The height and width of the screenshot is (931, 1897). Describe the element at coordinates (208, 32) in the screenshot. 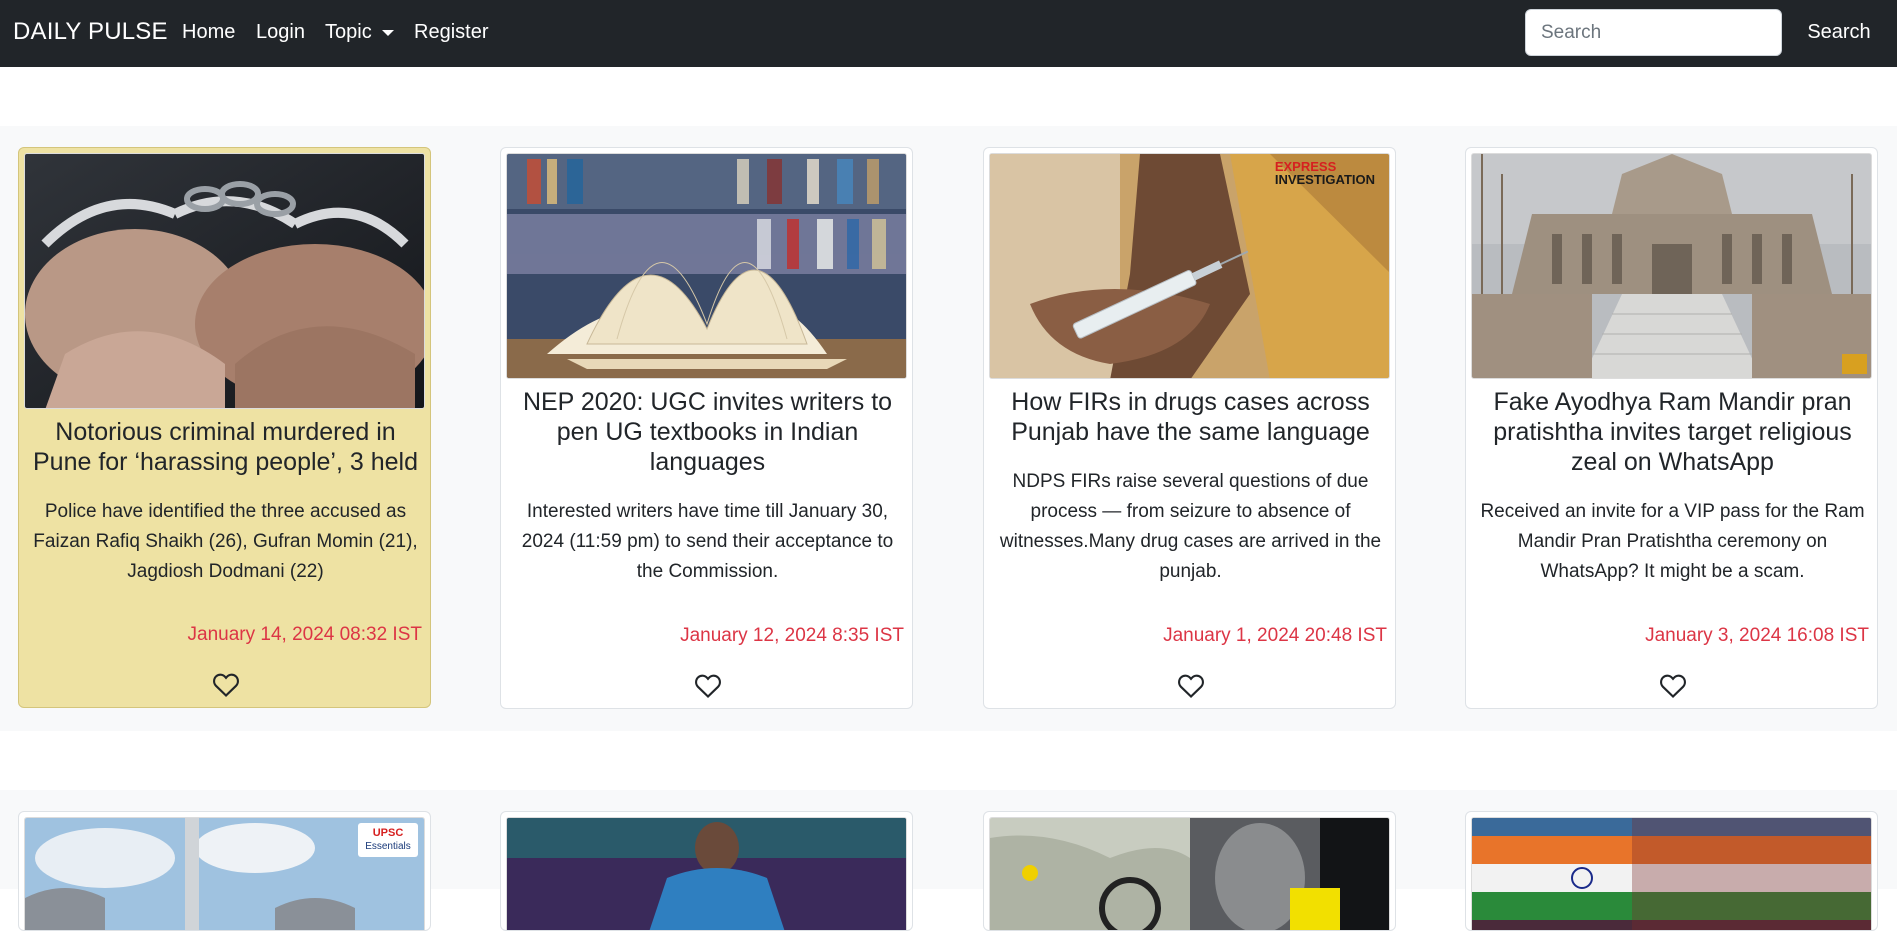

I see `nav-home: Home` at that location.